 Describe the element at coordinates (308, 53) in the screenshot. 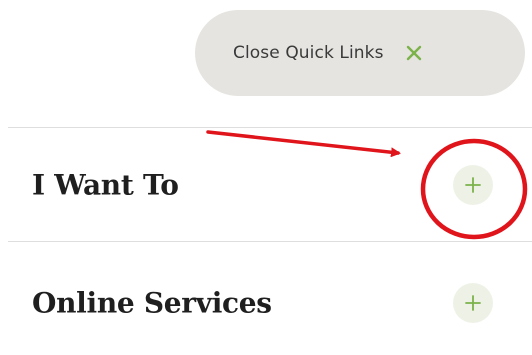

I see `close-quick-links-label: Close Quick Links` at that location.